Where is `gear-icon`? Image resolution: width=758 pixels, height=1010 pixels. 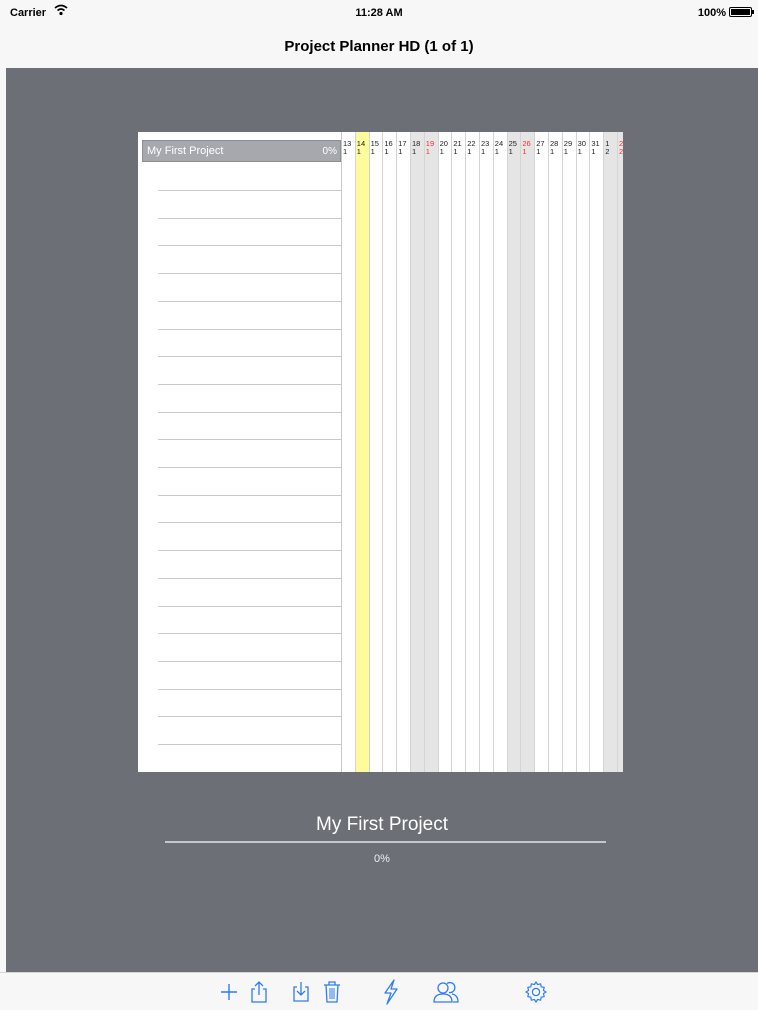
gear-icon is located at coordinates (536, 992).